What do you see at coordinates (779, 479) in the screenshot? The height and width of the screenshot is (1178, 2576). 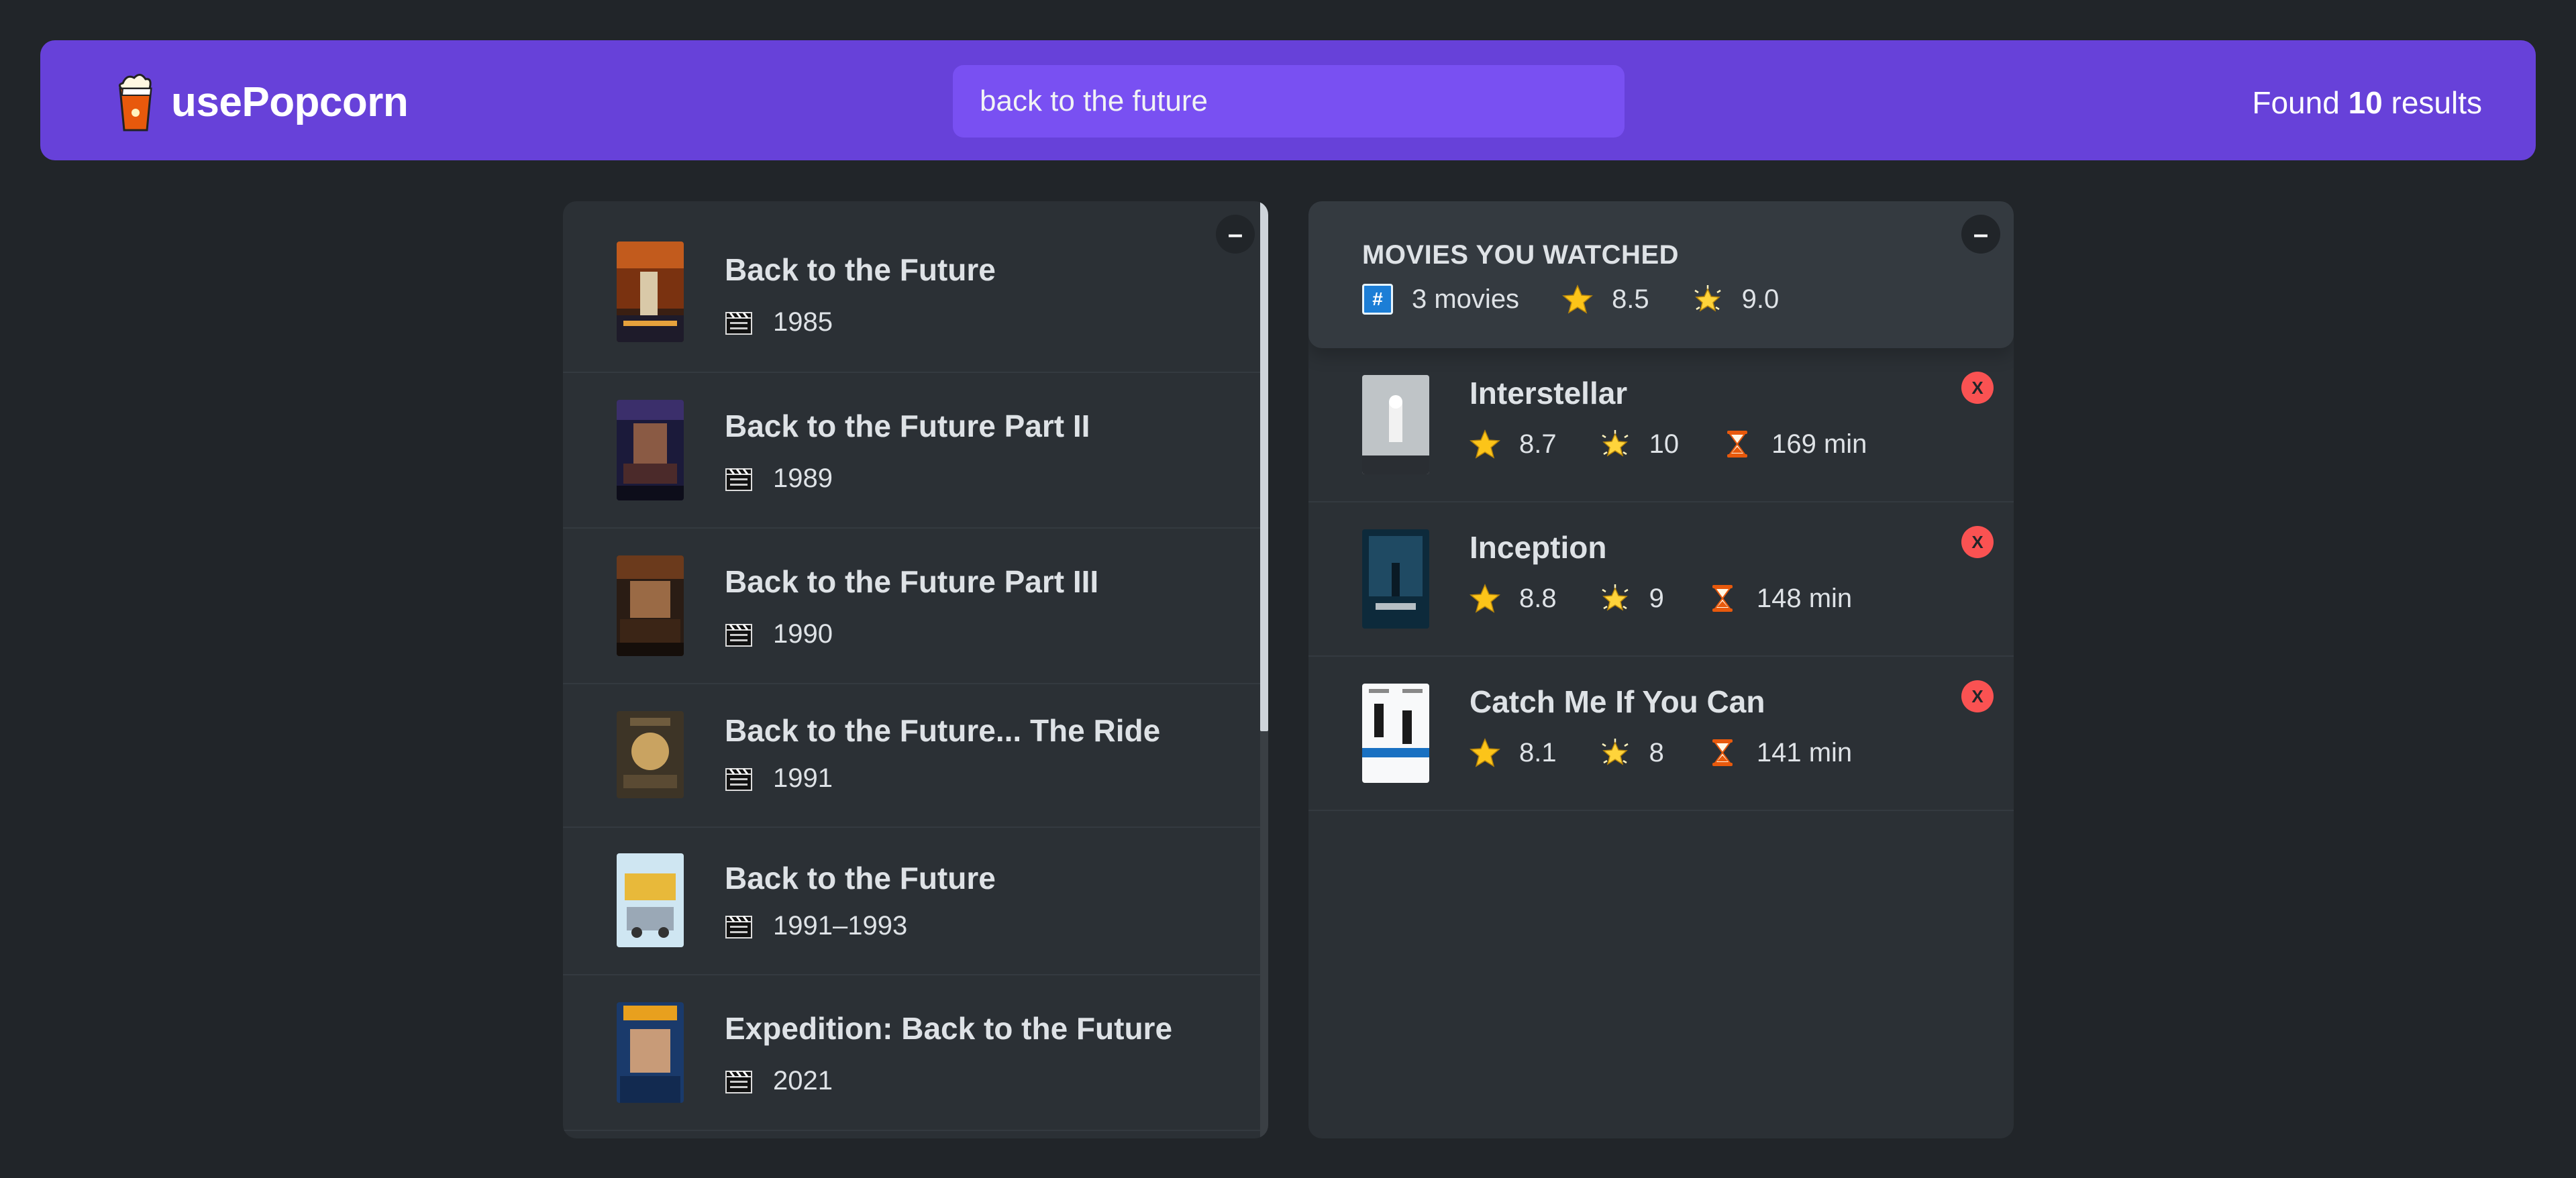 I see `movie-year: 1989` at bounding box center [779, 479].